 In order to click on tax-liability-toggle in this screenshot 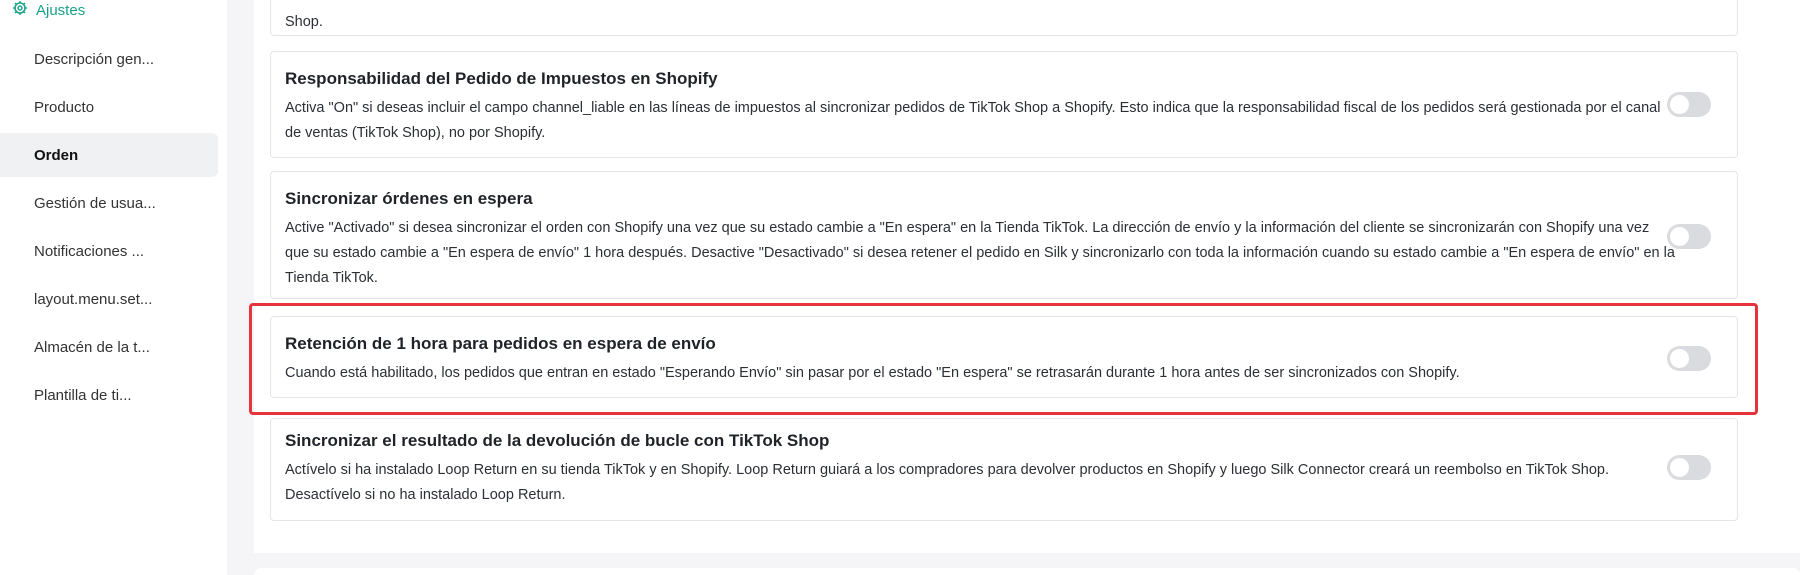, I will do `click(1689, 104)`.